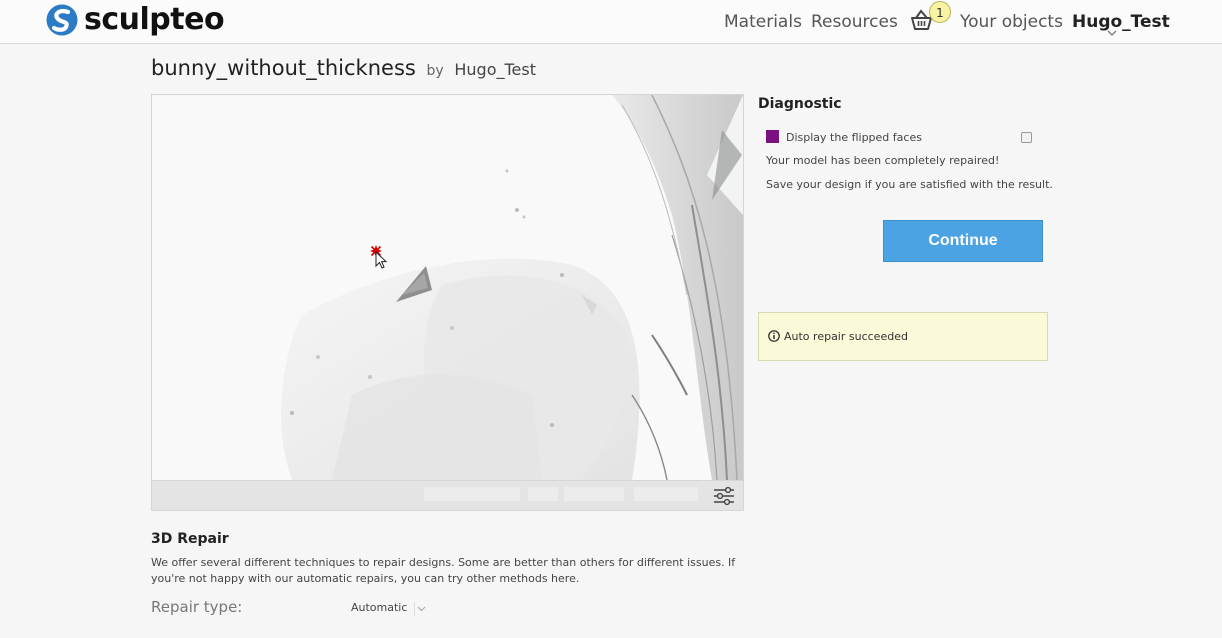 This screenshot has height=638, width=1222. Describe the element at coordinates (435, 71) in the screenshot. I see `by-label: by` at that location.